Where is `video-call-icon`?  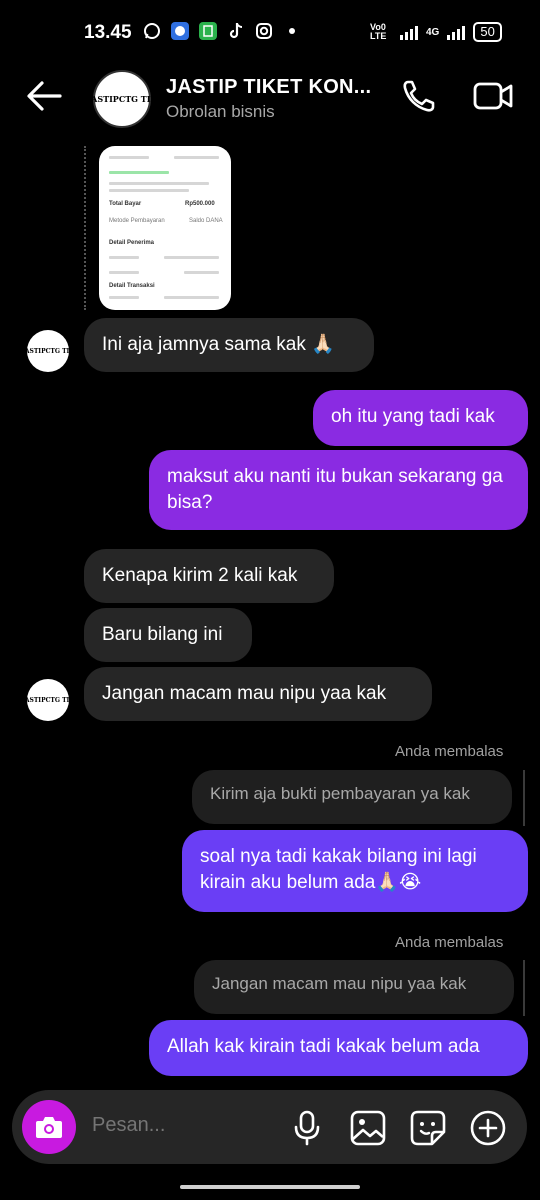 video-call-icon is located at coordinates (493, 96).